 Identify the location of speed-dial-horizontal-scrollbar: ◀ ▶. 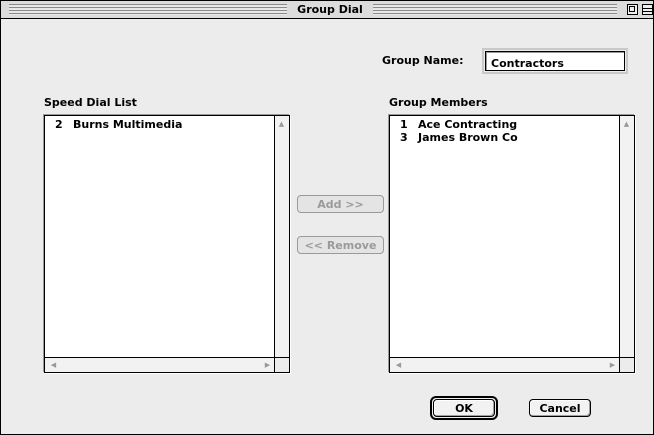
(159, 364).